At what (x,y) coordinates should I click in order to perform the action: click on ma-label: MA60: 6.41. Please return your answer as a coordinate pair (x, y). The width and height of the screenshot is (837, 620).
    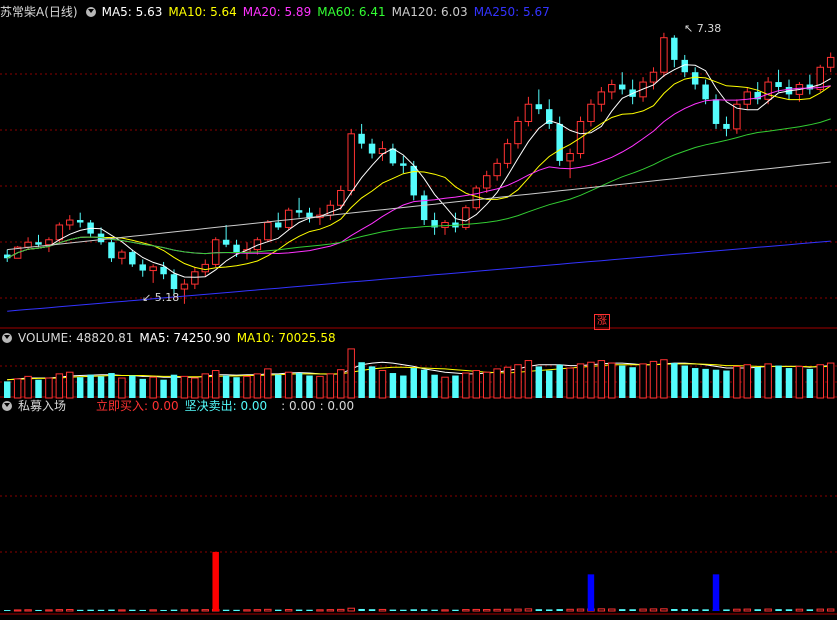
    Looking at the image, I should click on (351, 12).